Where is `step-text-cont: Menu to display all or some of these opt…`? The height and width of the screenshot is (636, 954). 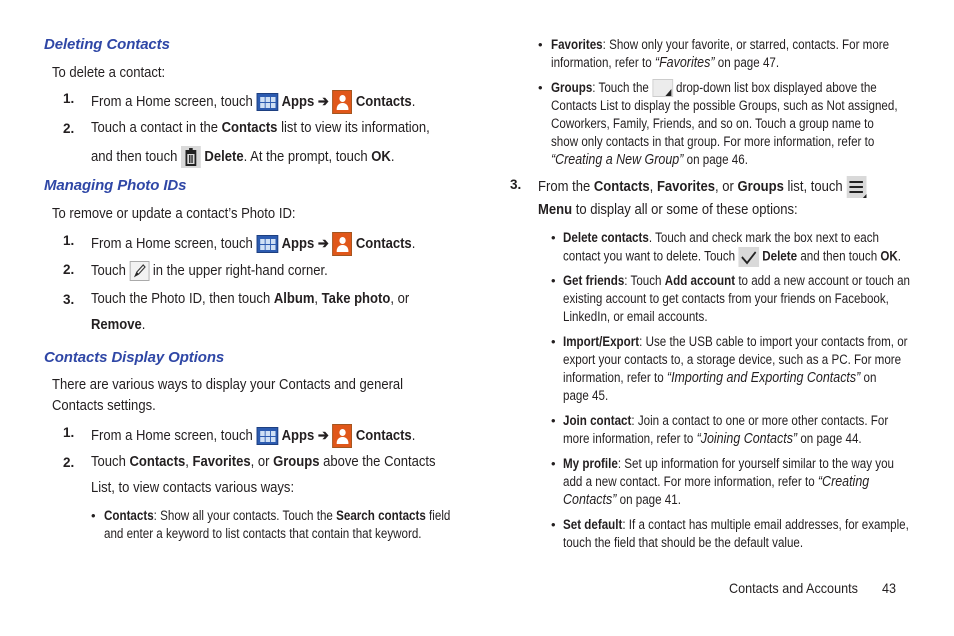
step-text-cont: Menu to display all or some of these opt… is located at coordinates (668, 210).